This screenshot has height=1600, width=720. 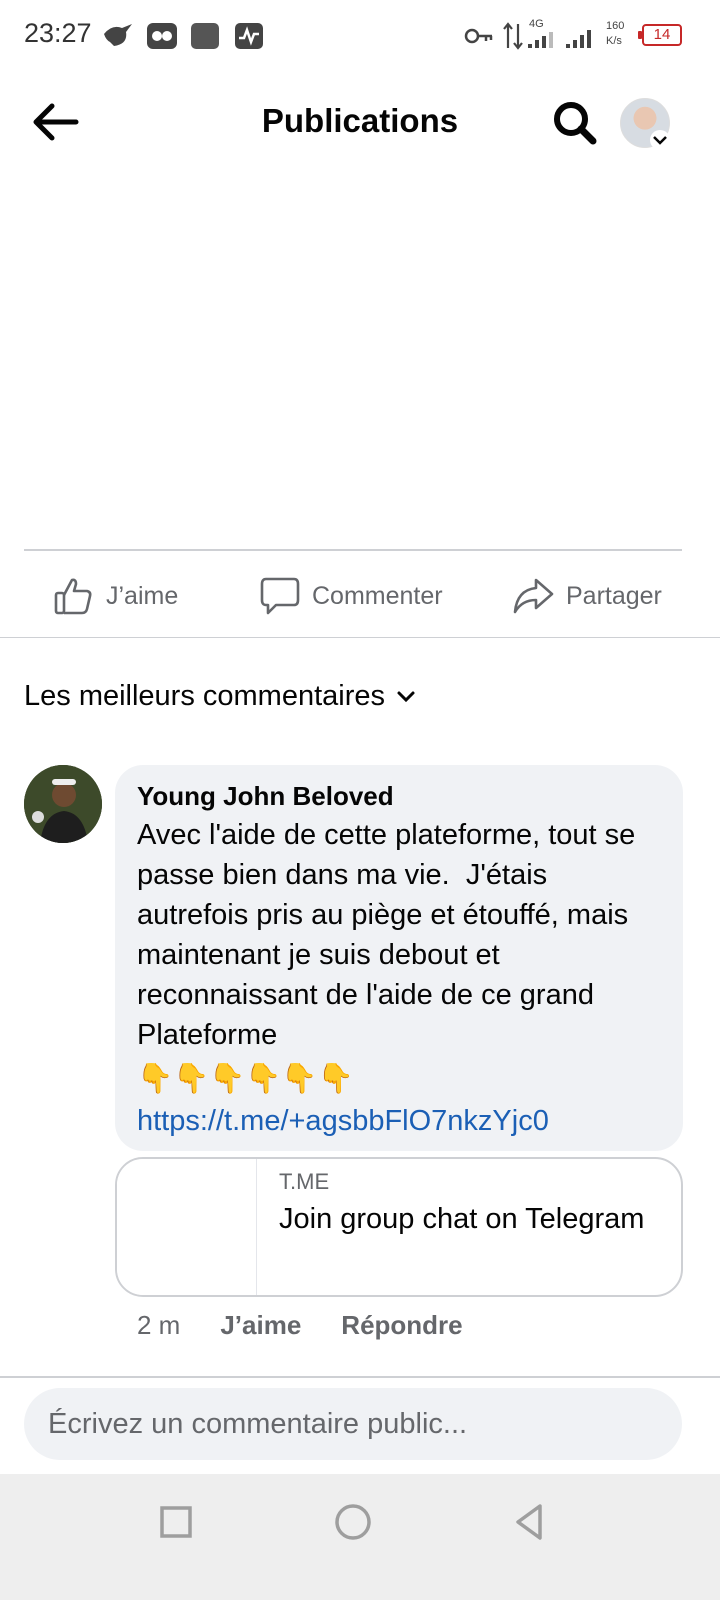 I want to click on recent-apps-icon, so click(x=176, y=1522).